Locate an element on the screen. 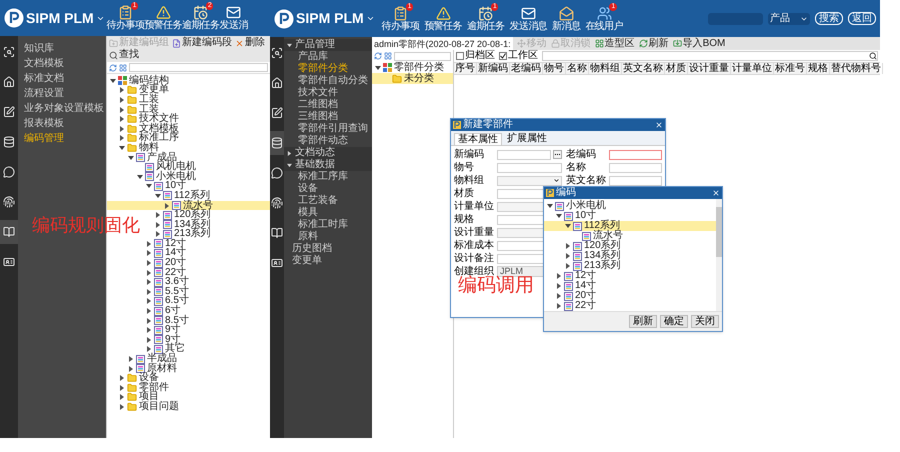 Image resolution: width=900 pixels, height=452 pixels. column-header: 设计重量 is located at coordinates (709, 68).